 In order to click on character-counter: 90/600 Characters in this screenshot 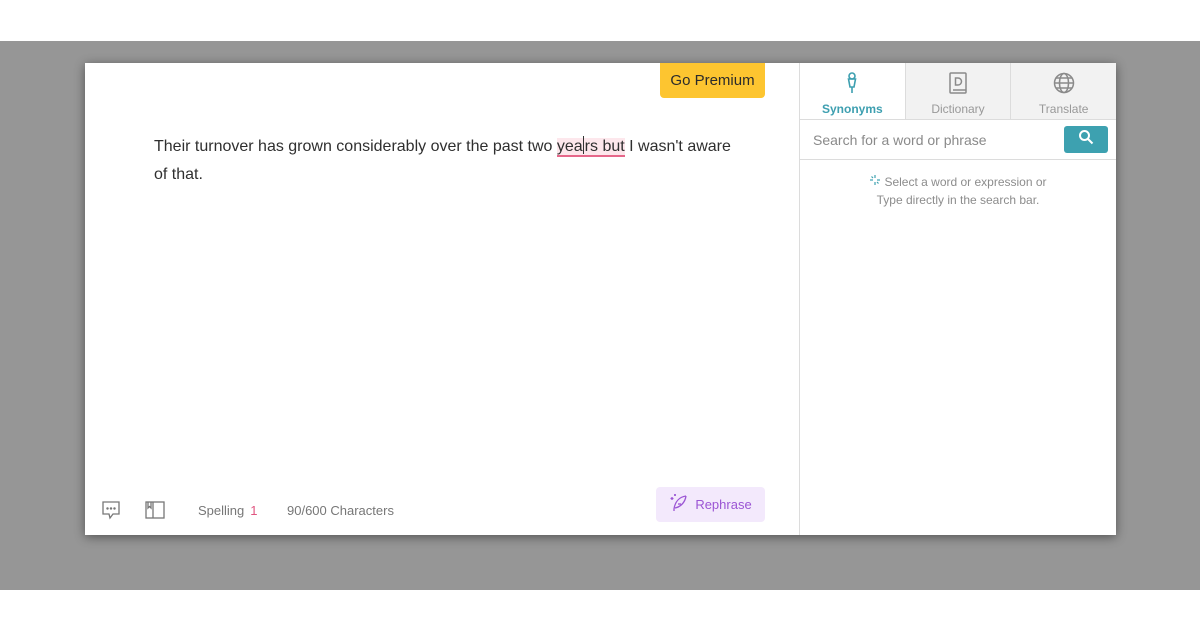, I will do `click(340, 510)`.